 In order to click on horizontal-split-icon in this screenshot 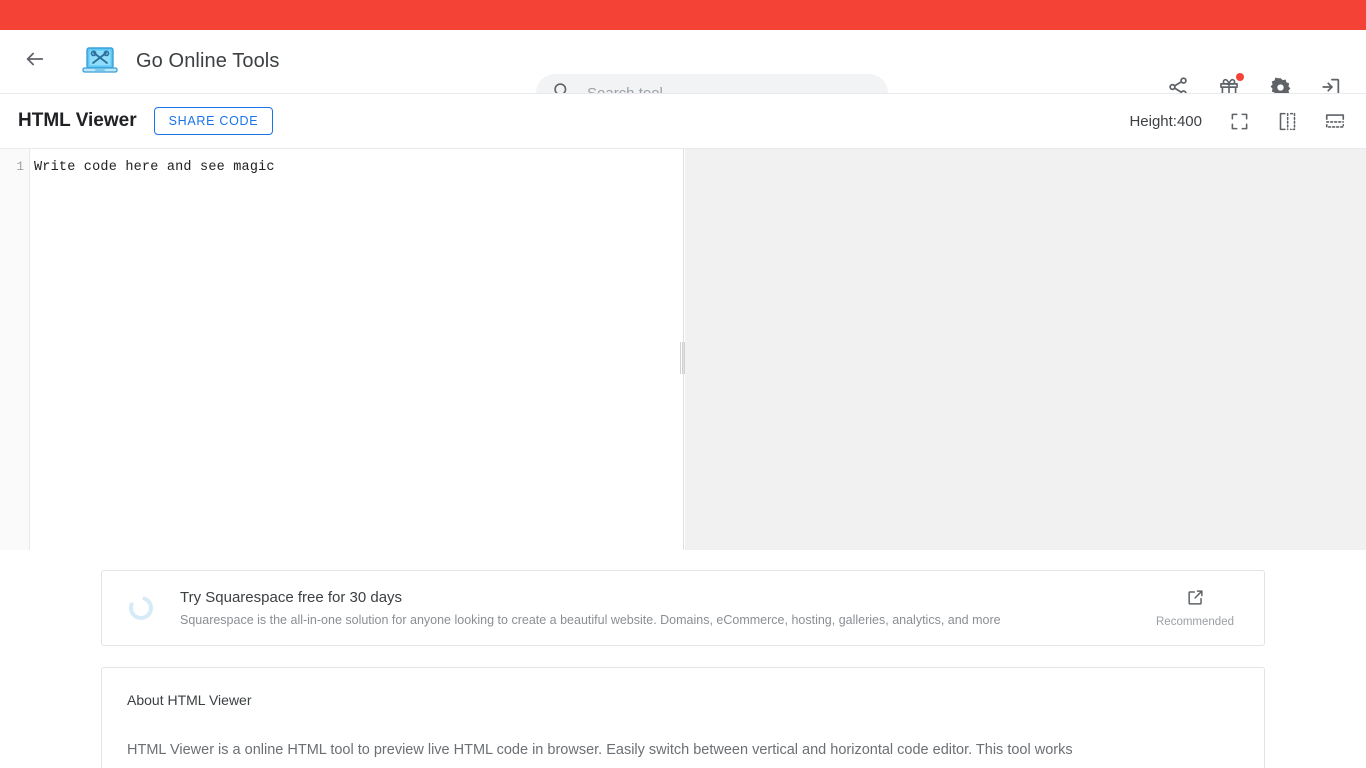, I will do `click(1335, 121)`.